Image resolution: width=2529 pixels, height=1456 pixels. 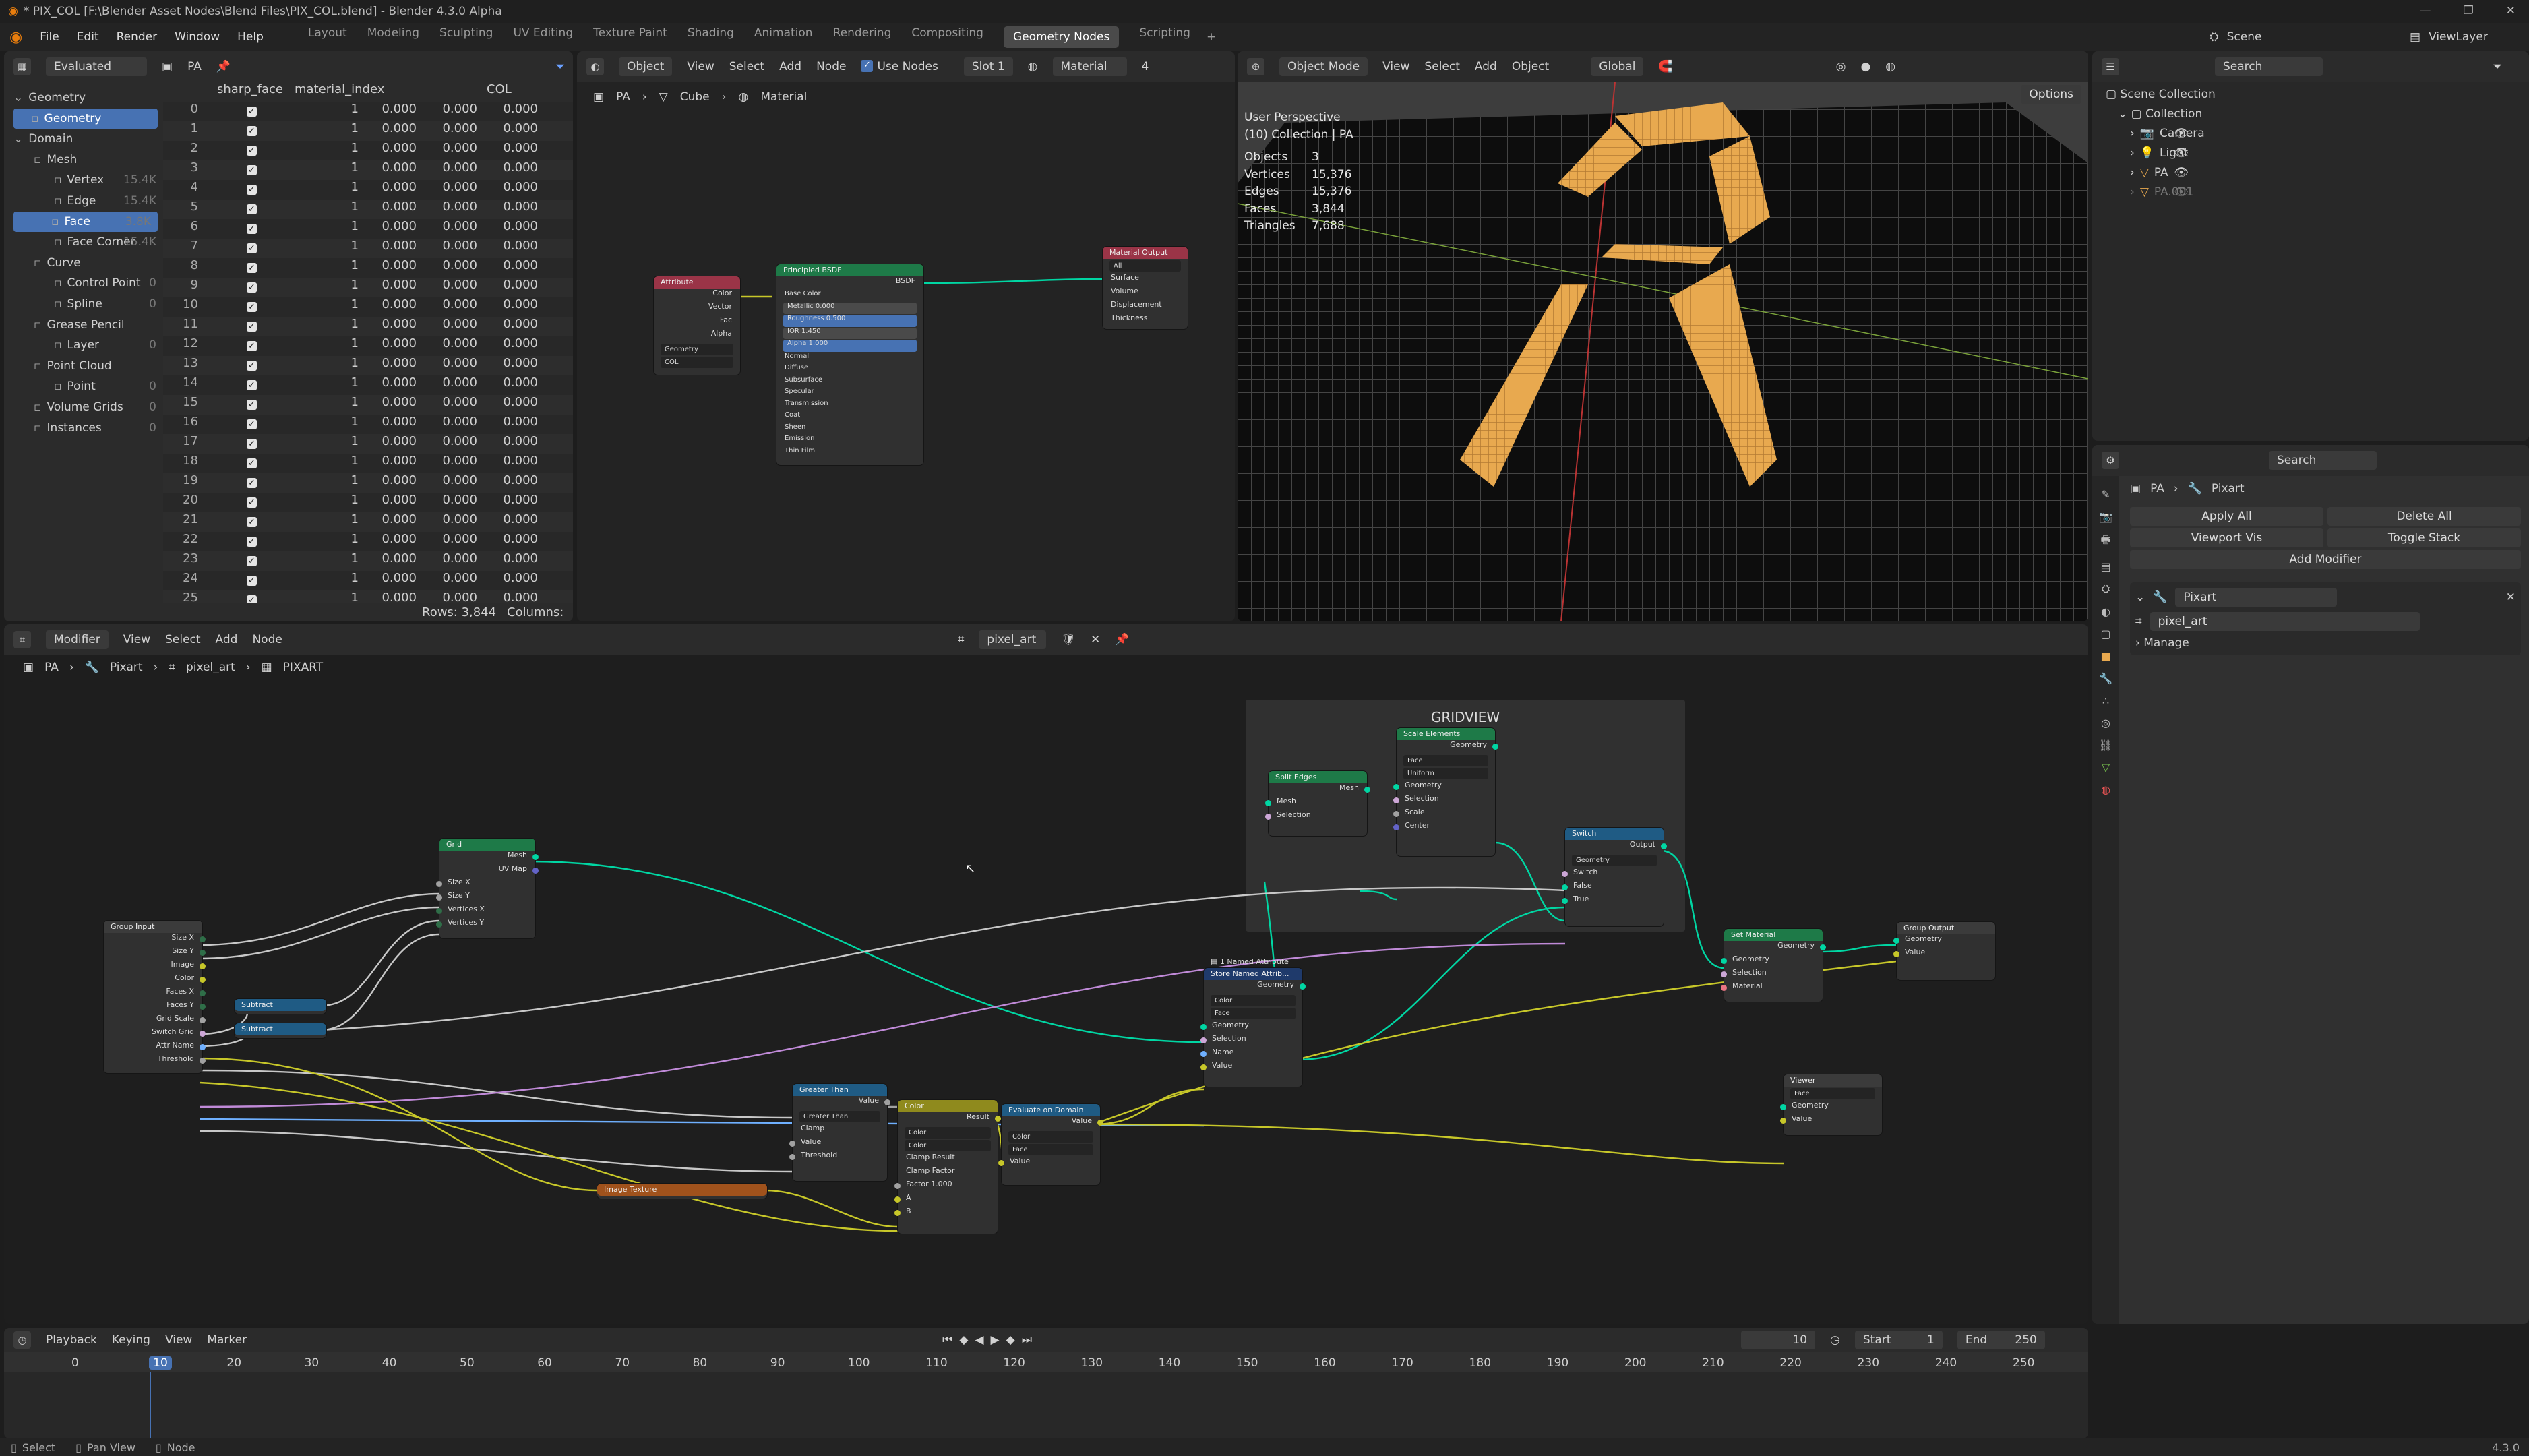 What do you see at coordinates (83, 304) in the screenshot?
I see `domain-tree-item: ▫ Spline 0` at bounding box center [83, 304].